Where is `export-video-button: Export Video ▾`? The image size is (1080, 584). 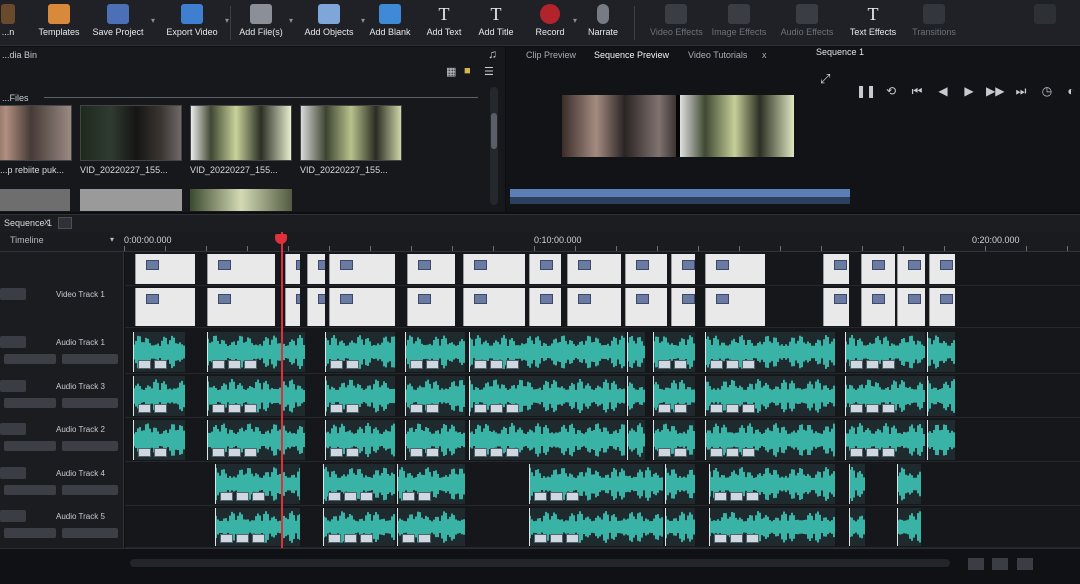 export-video-button: Export Video ▾ is located at coordinates (196, 23).